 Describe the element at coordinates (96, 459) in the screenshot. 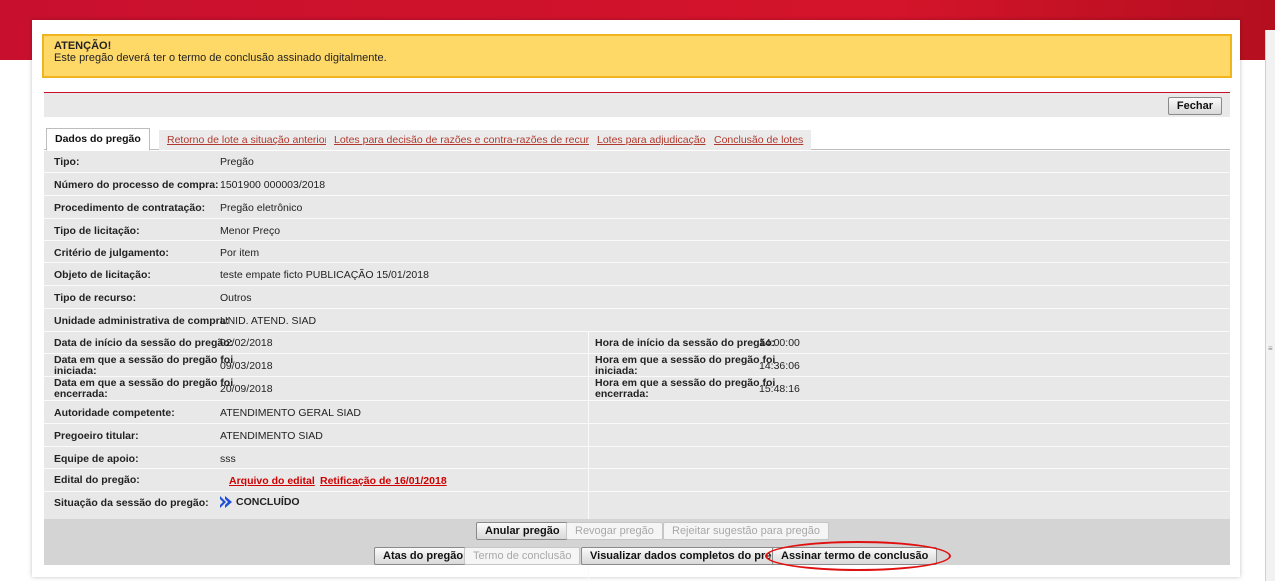

I see `field-label: Equipe de apoio:` at that location.